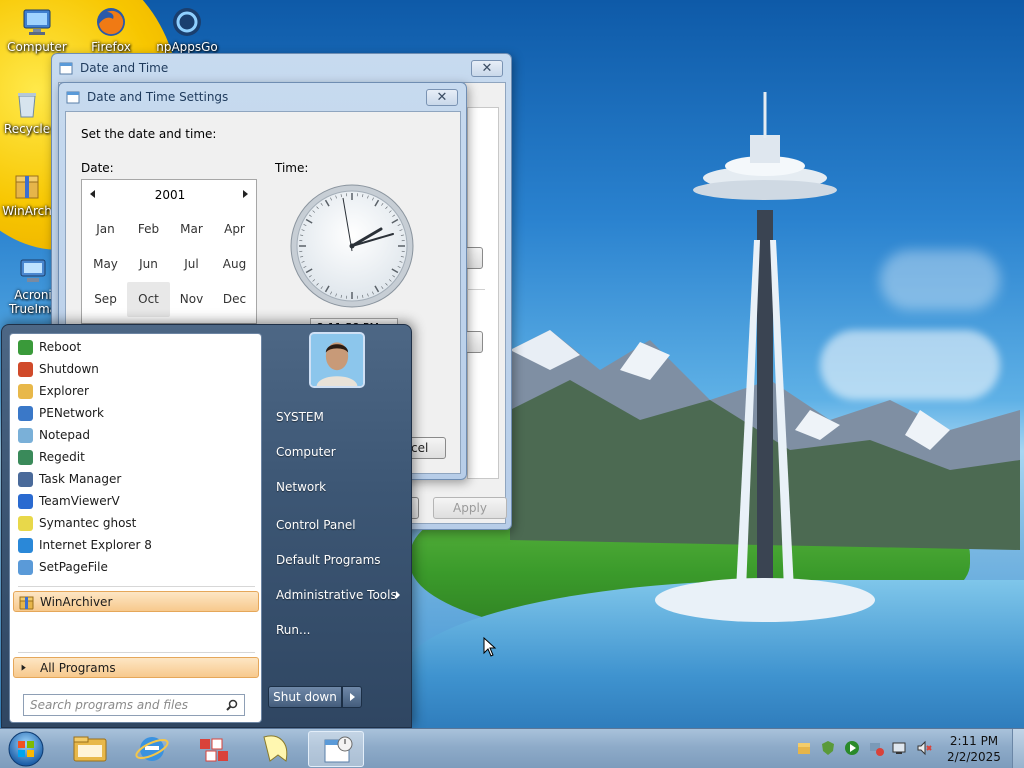 This screenshot has width=1024, height=768. I want to click on program-reboot: Reboot, so click(136, 347).